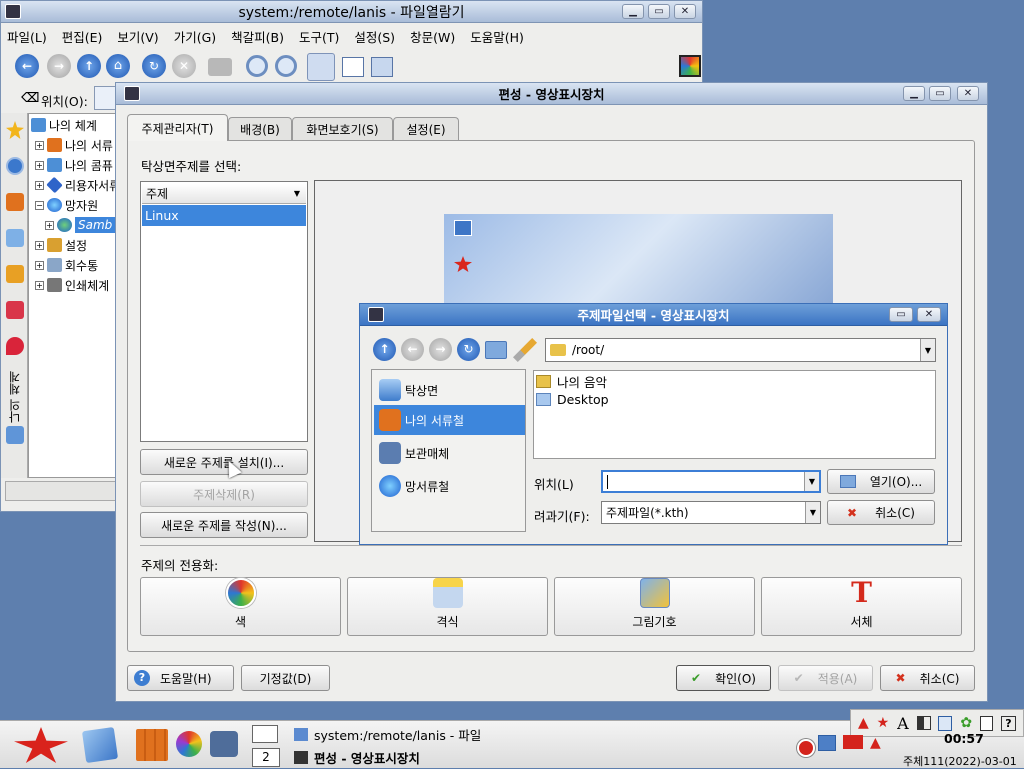  Describe the element at coordinates (257, 66) in the screenshot. I see `zoom-in-icon` at that location.